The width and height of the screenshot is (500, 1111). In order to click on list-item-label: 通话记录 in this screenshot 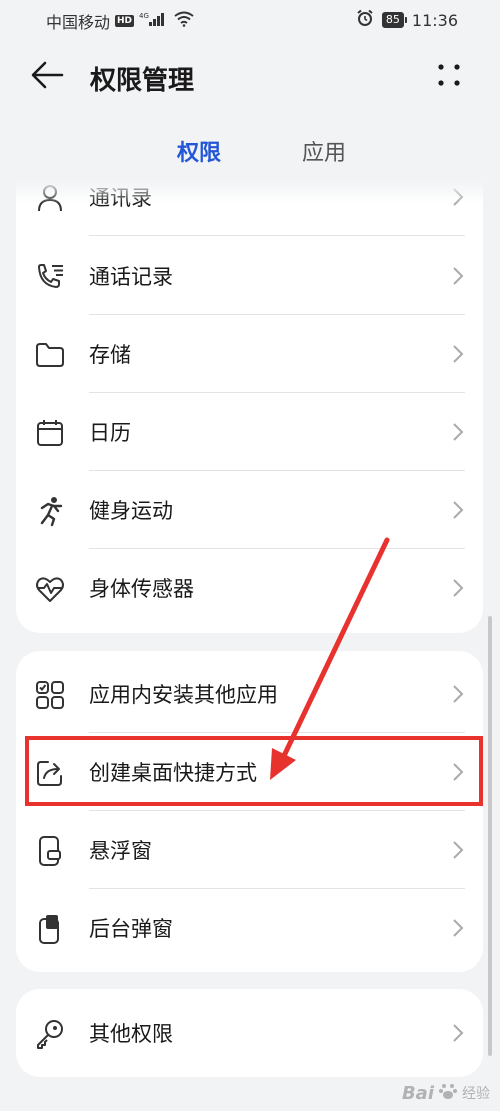, I will do `click(131, 277)`.